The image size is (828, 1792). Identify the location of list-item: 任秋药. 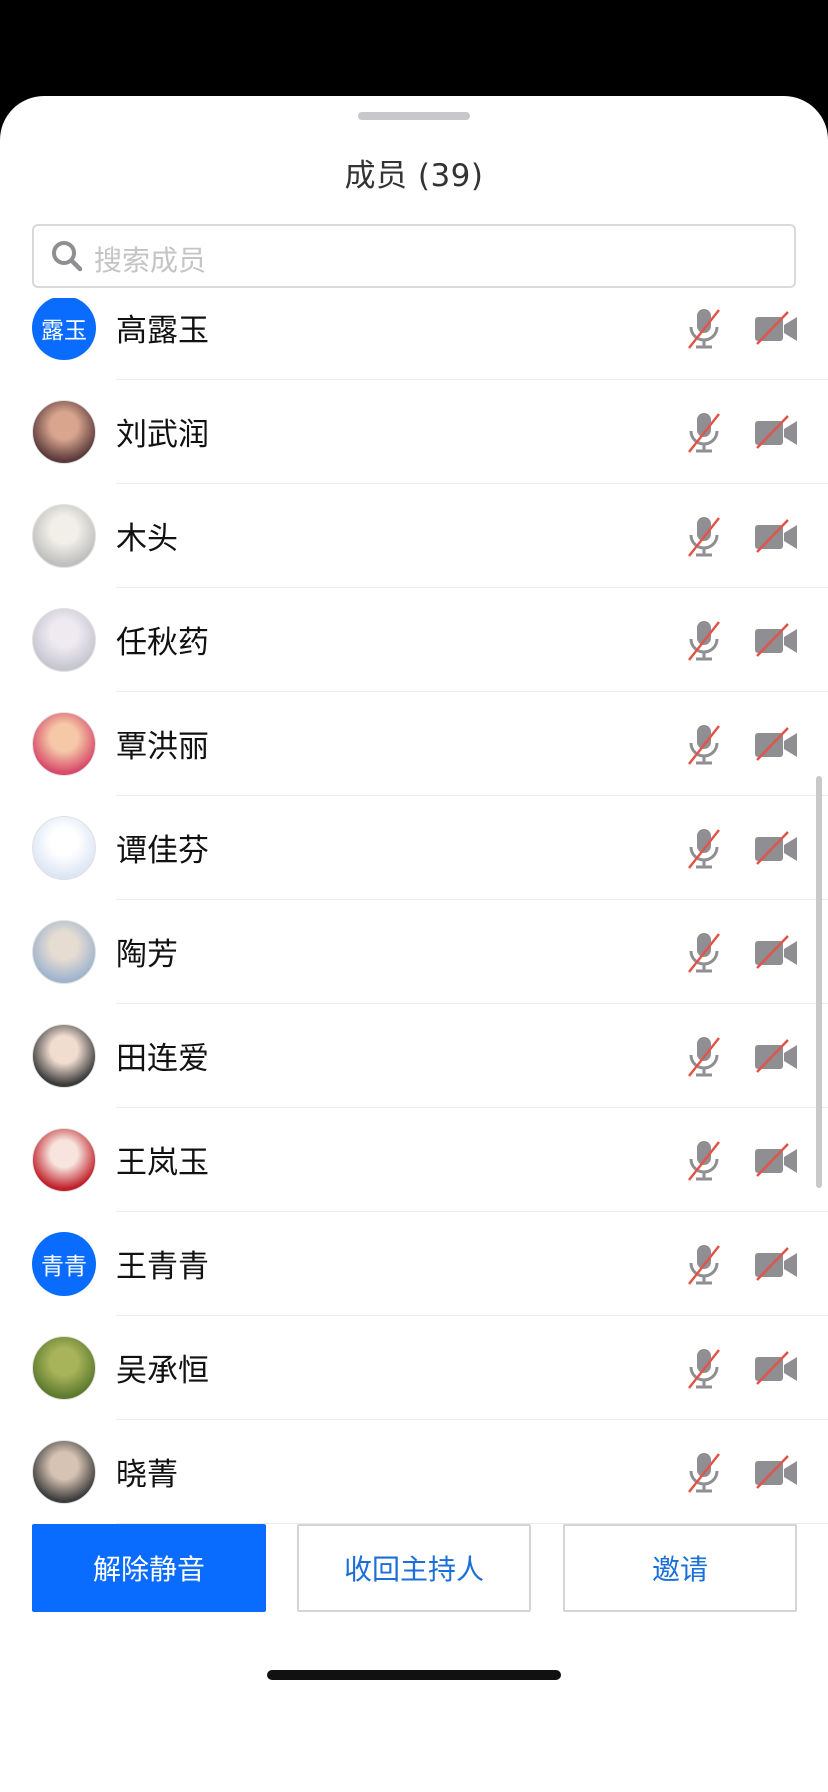
(414, 640).